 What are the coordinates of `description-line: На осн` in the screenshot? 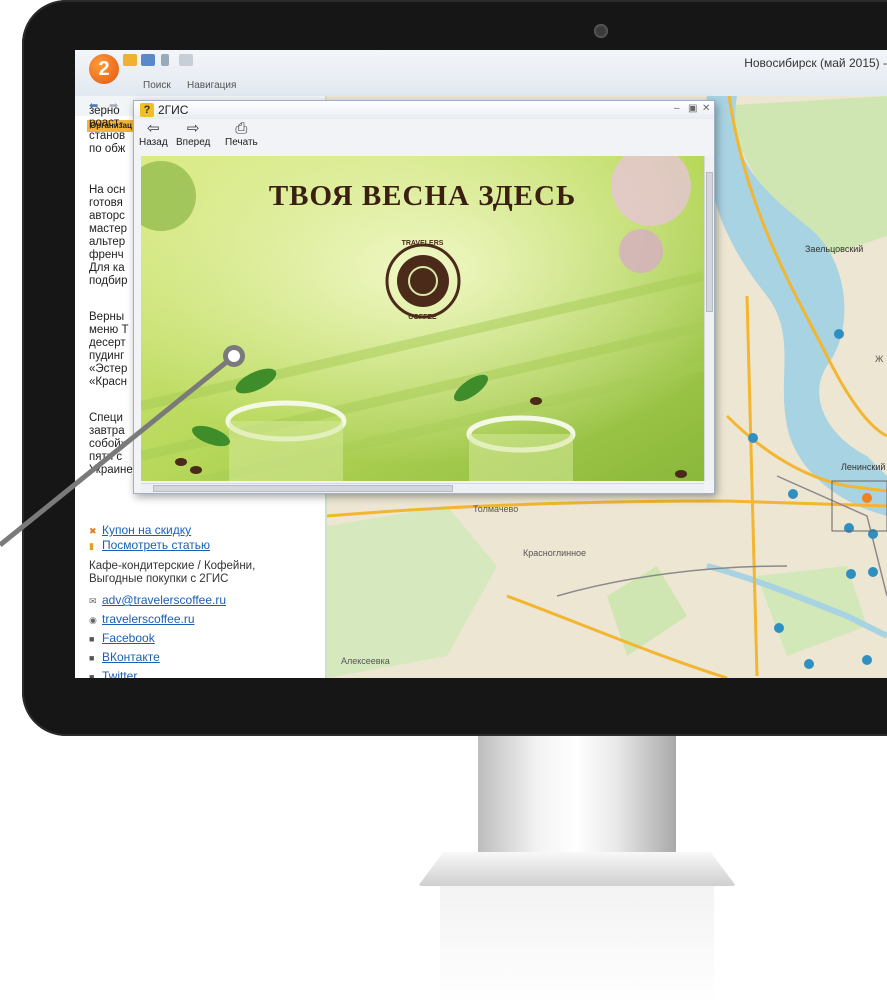 It's located at (107, 190).